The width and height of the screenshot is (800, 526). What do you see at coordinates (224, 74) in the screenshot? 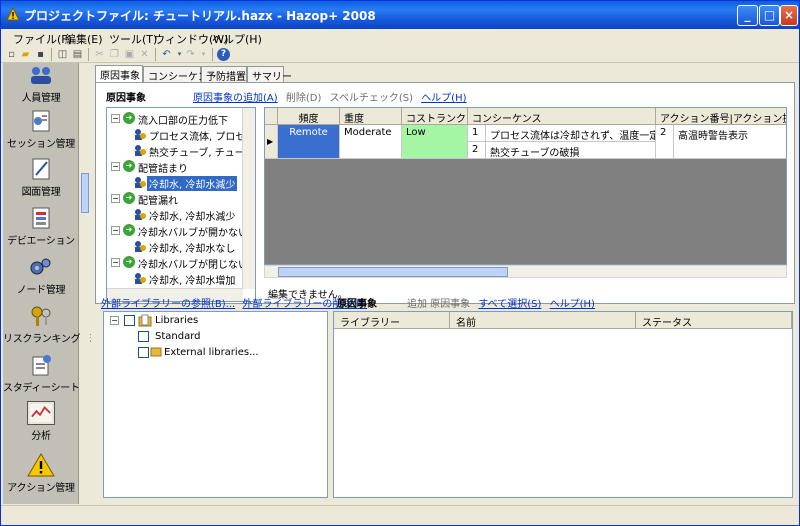
I see `tab-safeguard: 予防措置` at bounding box center [224, 74].